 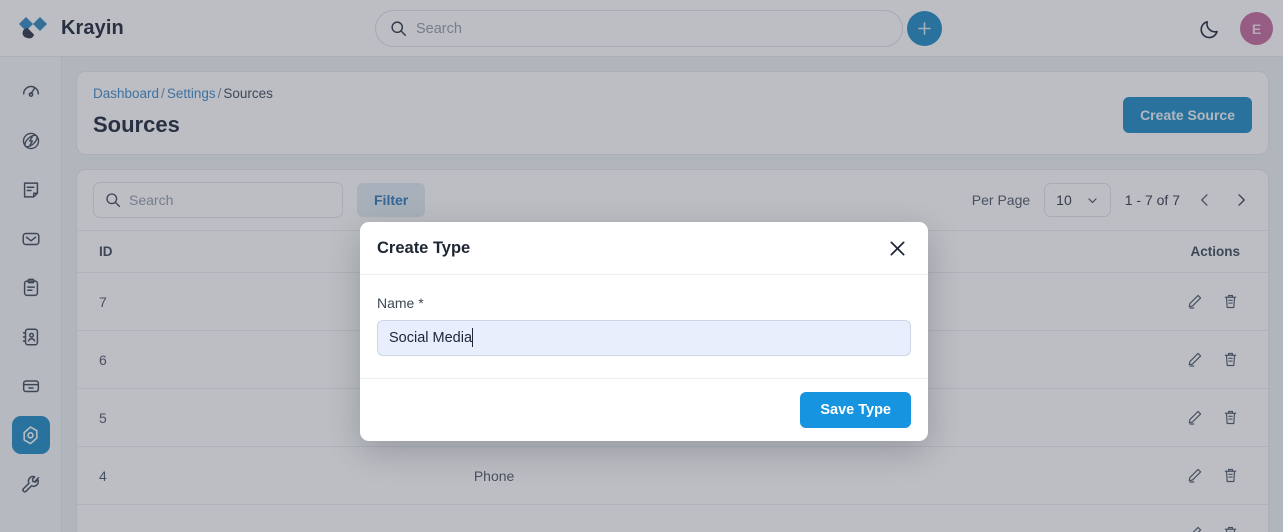 What do you see at coordinates (424, 247) in the screenshot?
I see `modal-title: Create Type` at bounding box center [424, 247].